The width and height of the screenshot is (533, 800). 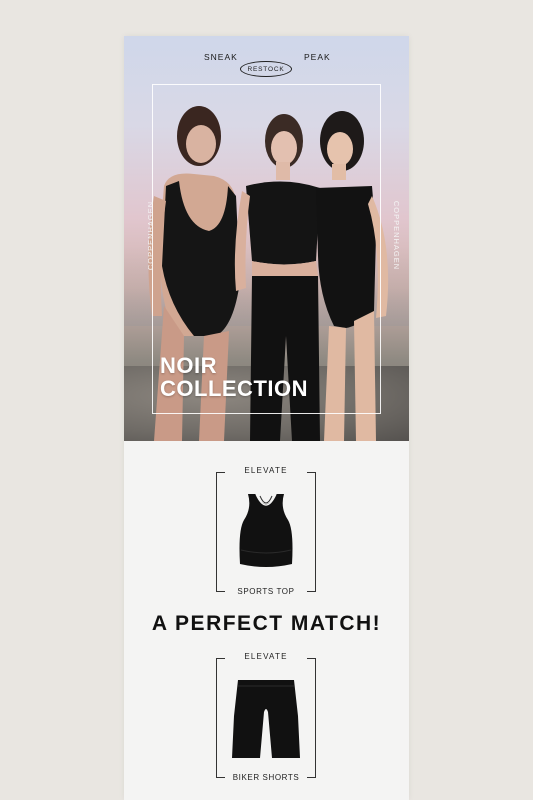 I want to click on product-bottom-label: BIKER SHORTS, so click(x=266, y=777).